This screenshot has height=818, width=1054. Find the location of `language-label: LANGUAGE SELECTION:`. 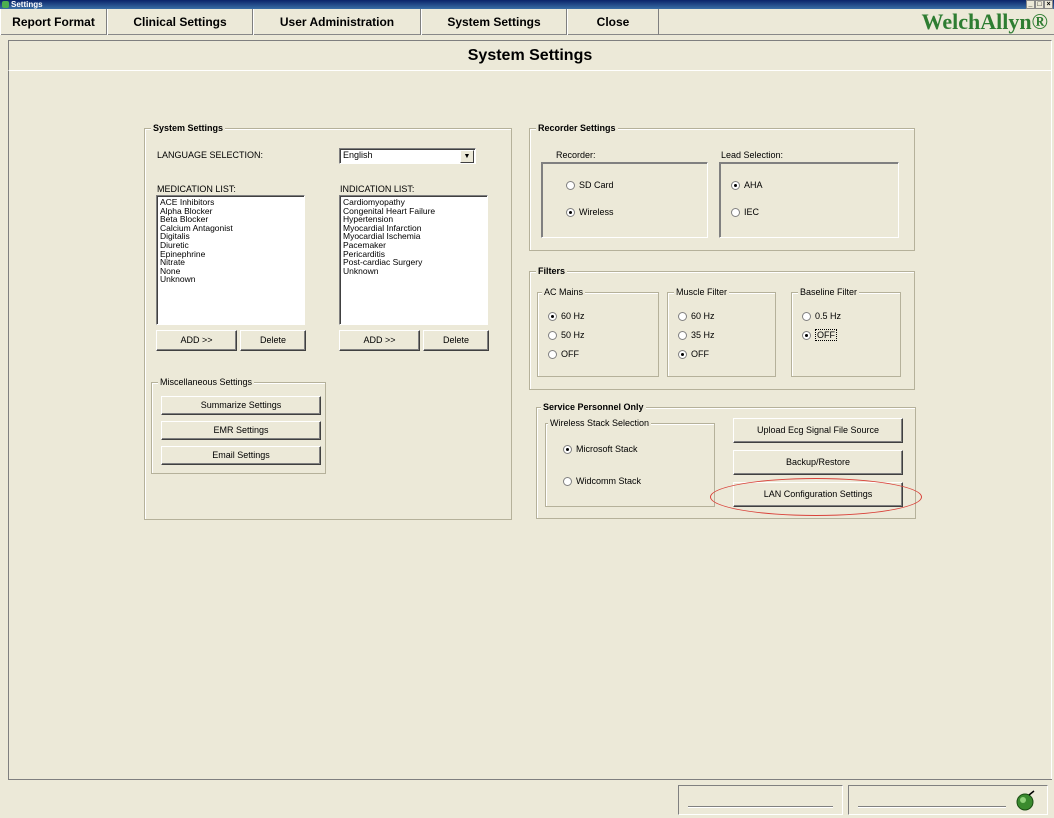

language-label: LANGUAGE SELECTION: is located at coordinates (210, 155).